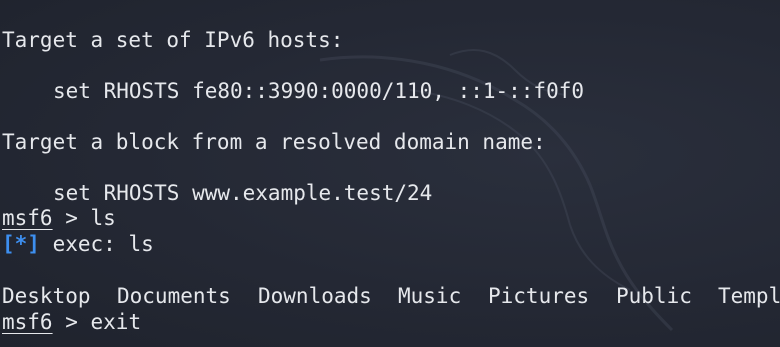  I want to click on exec-text: exec: ls, so click(96, 244).